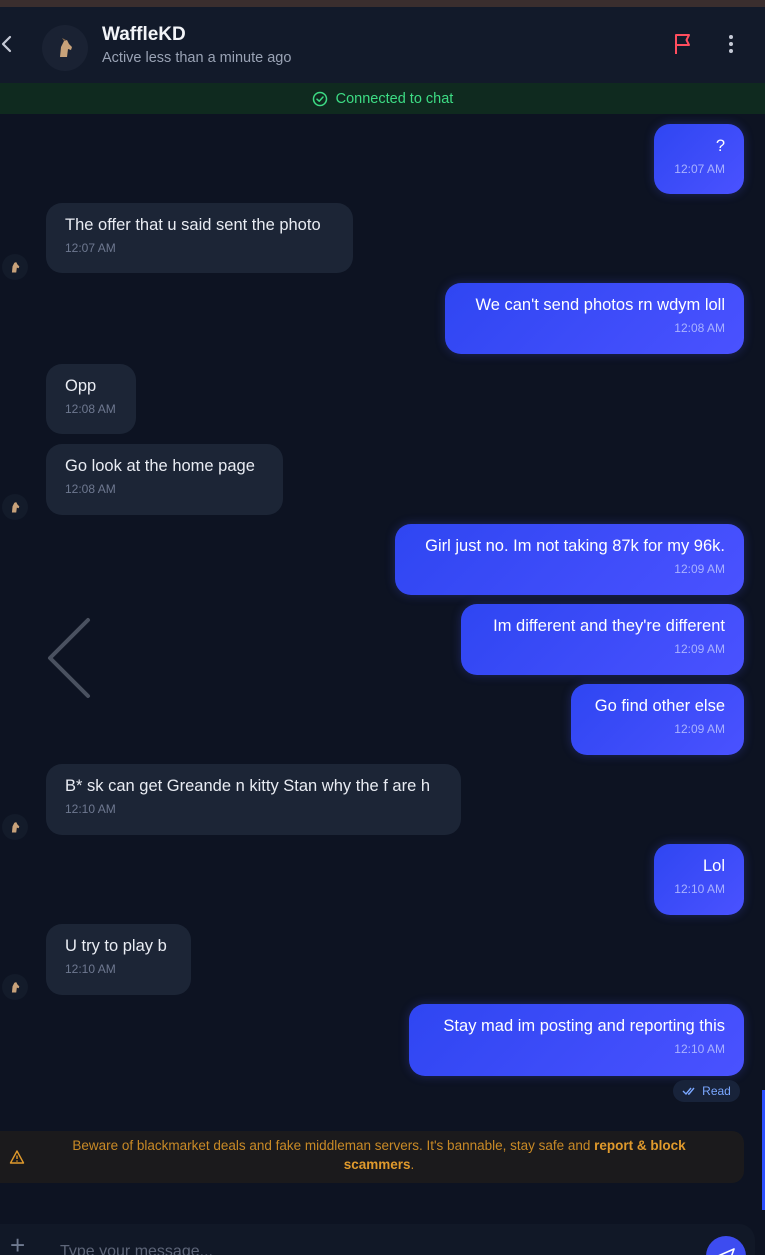 This screenshot has width=765, height=1255. Describe the element at coordinates (657, 719) in the screenshot. I see `message-outgoing: Go find other else 12:09 AM` at that location.